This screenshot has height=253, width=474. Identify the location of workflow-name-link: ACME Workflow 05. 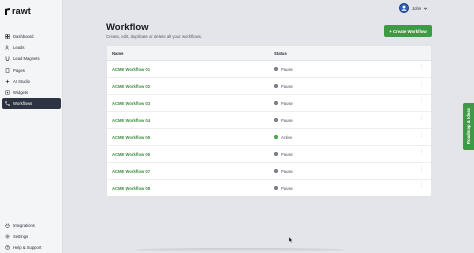
(131, 137).